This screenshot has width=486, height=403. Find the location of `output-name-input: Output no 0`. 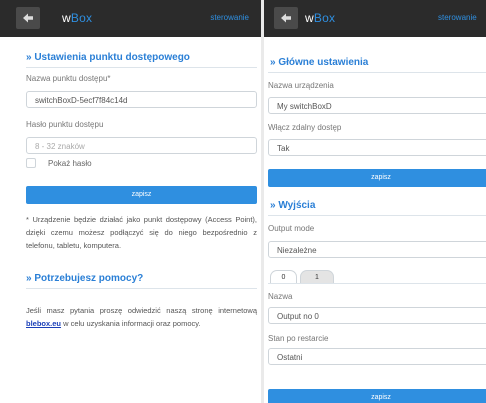

output-name-input: Output no 0 is located at coordinates (377, 315).